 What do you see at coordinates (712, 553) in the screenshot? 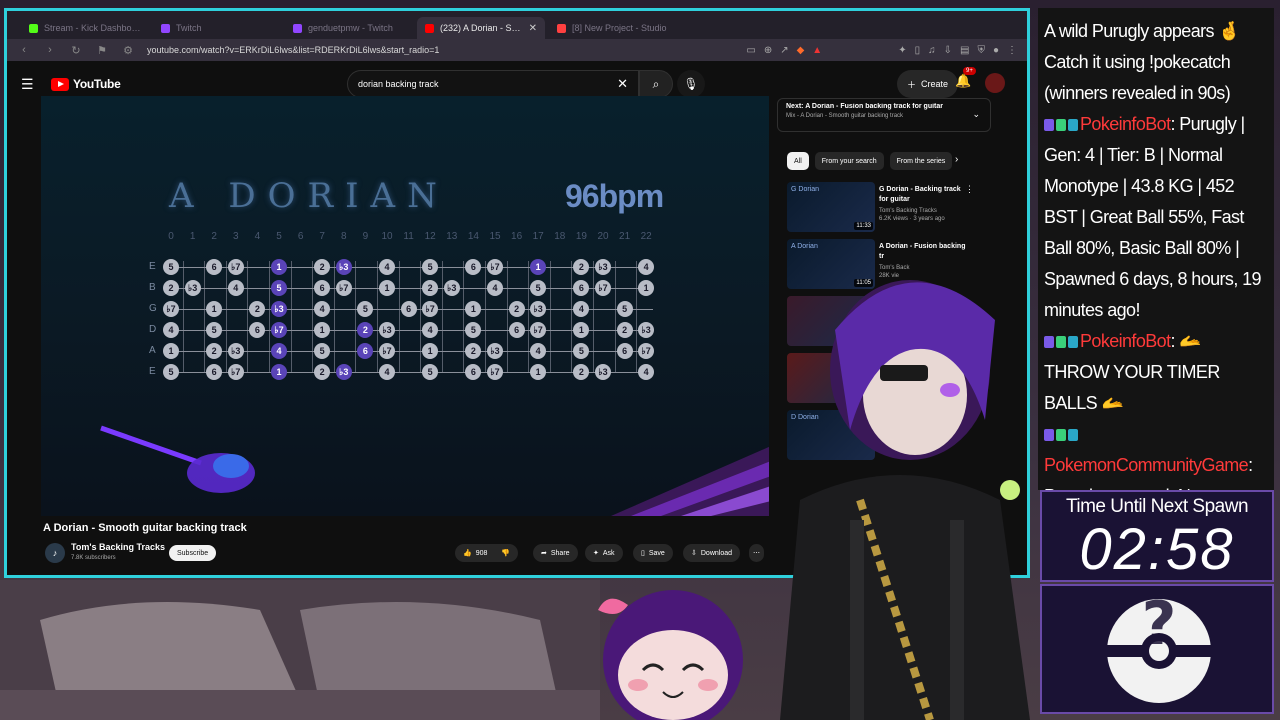
I see `download-button: ⇩ Download` at bounding box center [712, 553].